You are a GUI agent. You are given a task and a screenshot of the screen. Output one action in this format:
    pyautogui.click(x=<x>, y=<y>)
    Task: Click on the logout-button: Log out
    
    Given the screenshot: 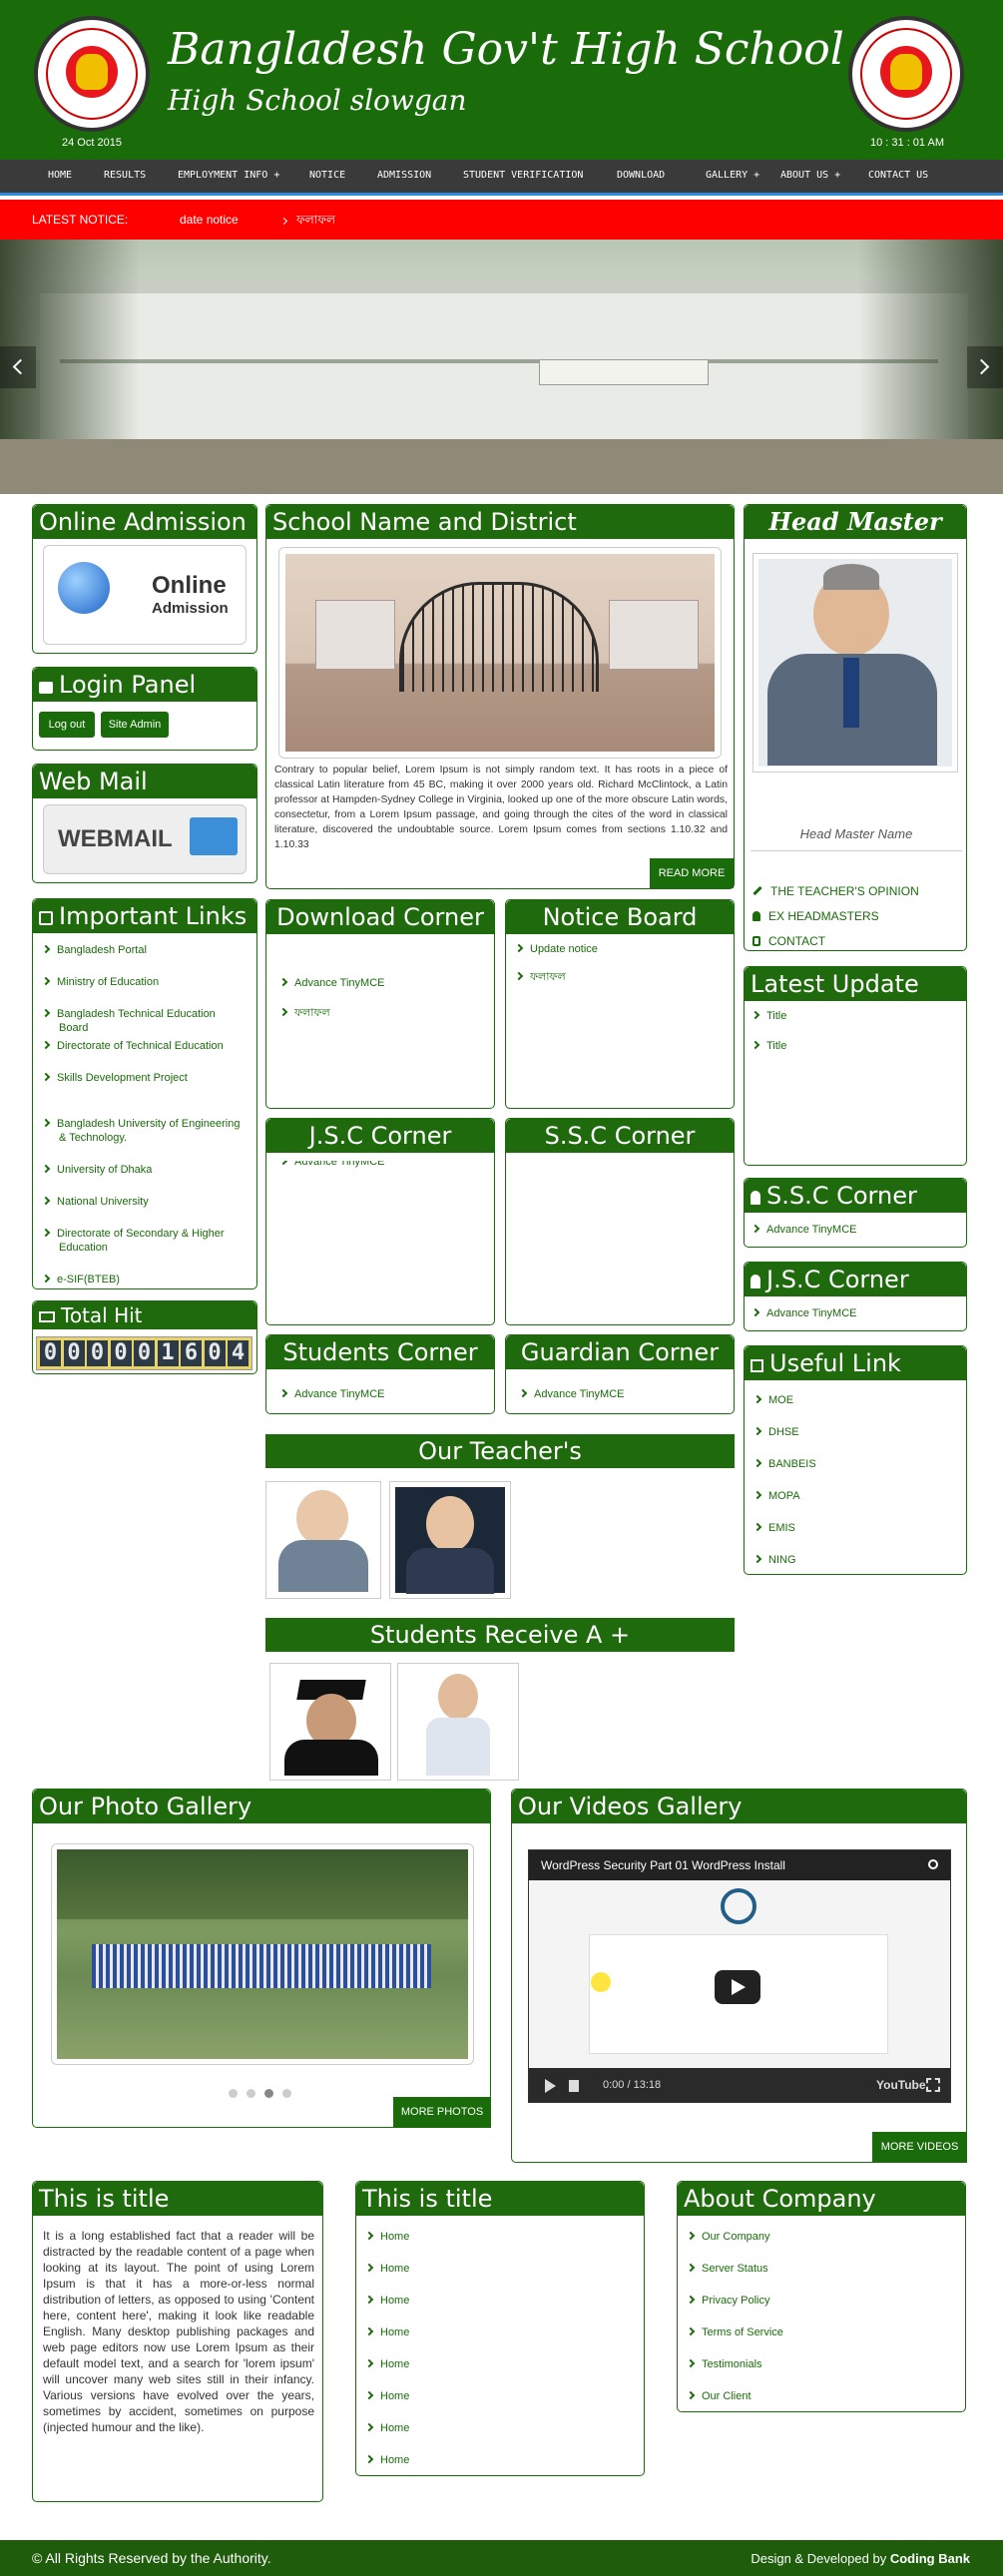 What is the action you would take?
    pyautogui.click(x=67, y=725)
    